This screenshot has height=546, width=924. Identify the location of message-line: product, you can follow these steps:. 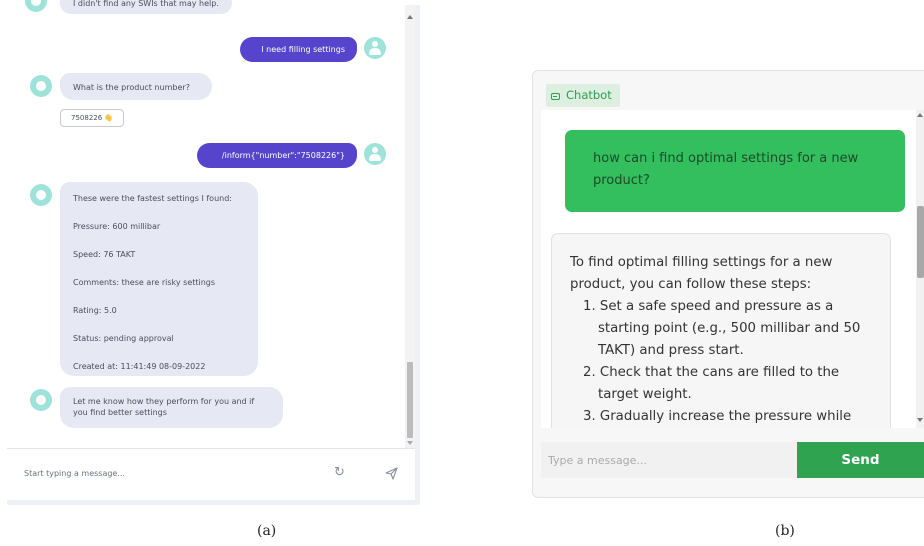
(691, 284).